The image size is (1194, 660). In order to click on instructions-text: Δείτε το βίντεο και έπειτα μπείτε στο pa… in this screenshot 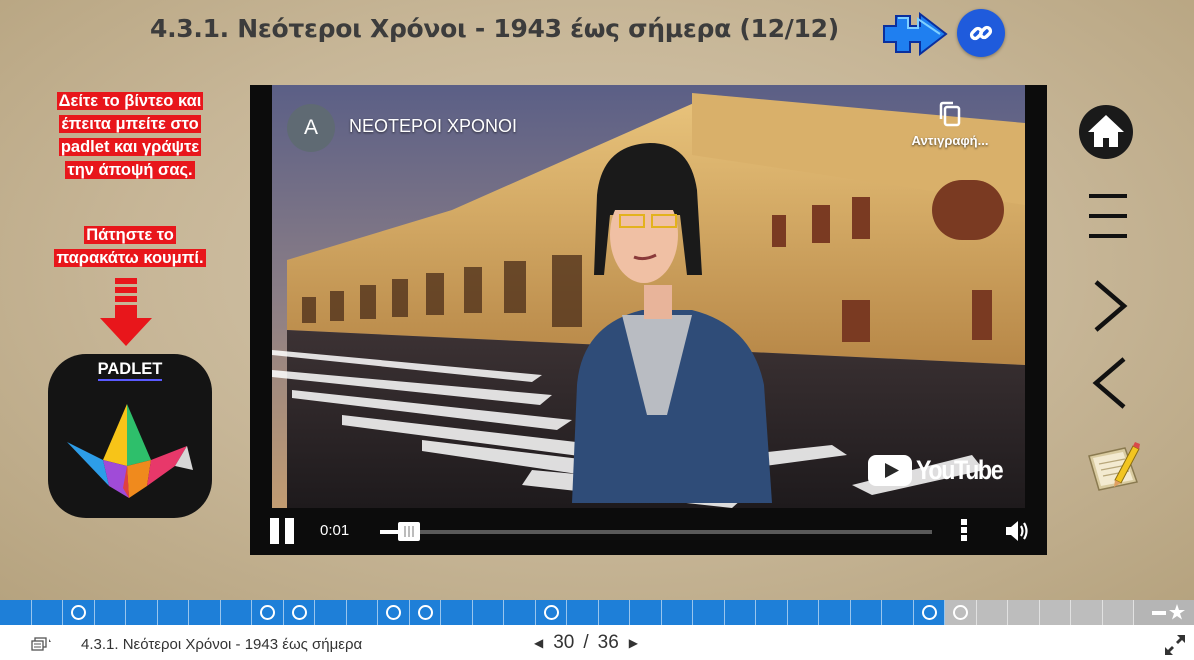, I will do `click(130, 135)`.